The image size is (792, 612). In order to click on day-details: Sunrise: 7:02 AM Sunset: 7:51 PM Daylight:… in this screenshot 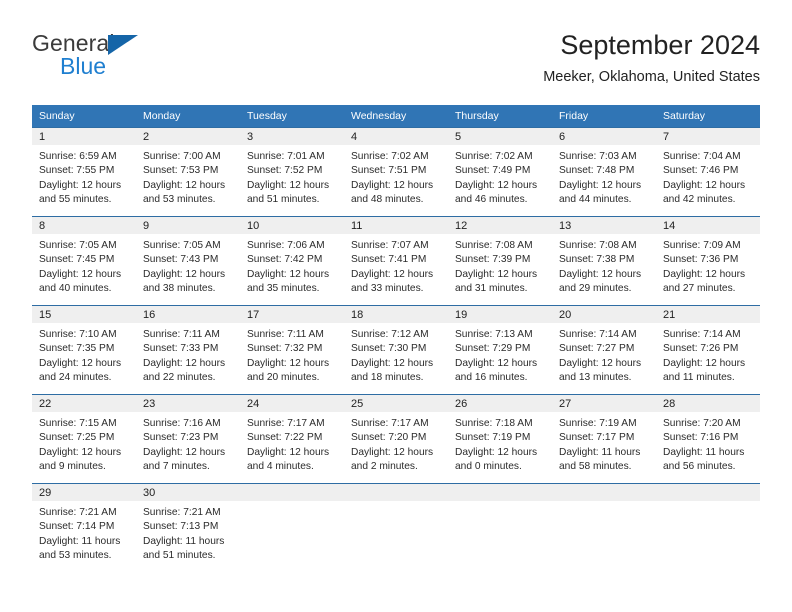, I will do `click(396, 176)`.